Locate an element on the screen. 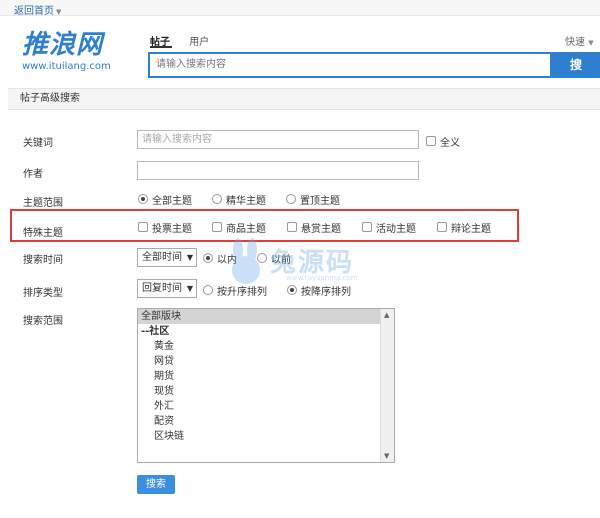 Image resolution: width=600 pixels, height=518 pixels. home-link: 返回首页 ▼ is located at coordinates (37, 9).